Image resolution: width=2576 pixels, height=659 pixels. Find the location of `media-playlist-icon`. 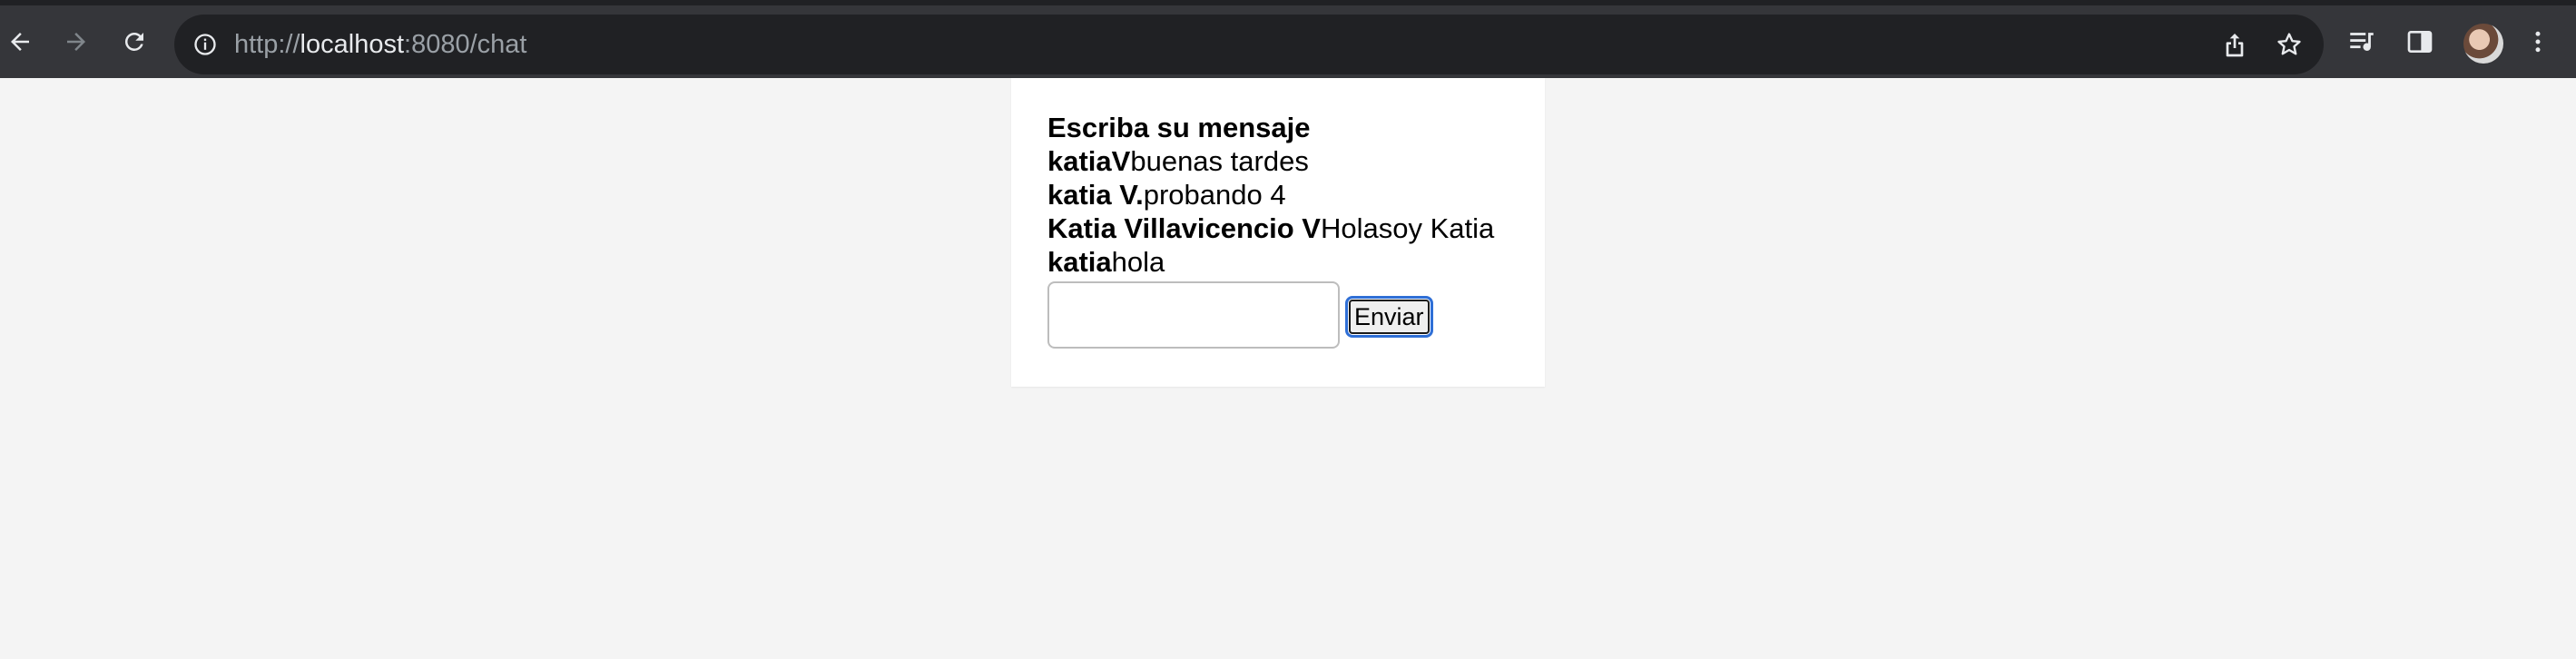

media-playlist-icon is located at coordinates (2362, 42).